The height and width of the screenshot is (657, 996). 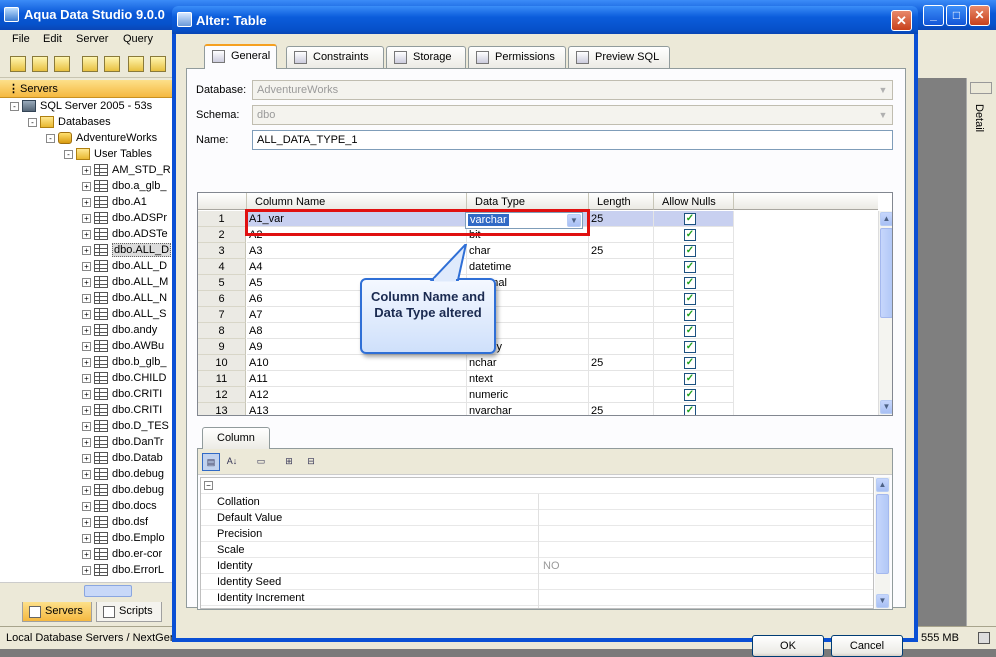 What do you see at coordinates (115, 524) in the screenshot?
I see `tree-item: + dbo.dsf` at bounding box center [115, 524].